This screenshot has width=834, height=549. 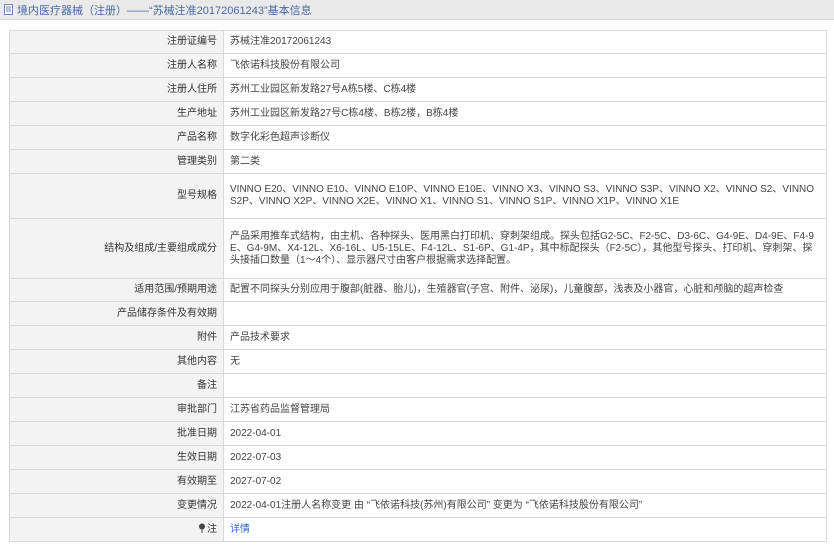 I want to click on row-label: 产品储存条件及有效期, so click(x=116, y=313).